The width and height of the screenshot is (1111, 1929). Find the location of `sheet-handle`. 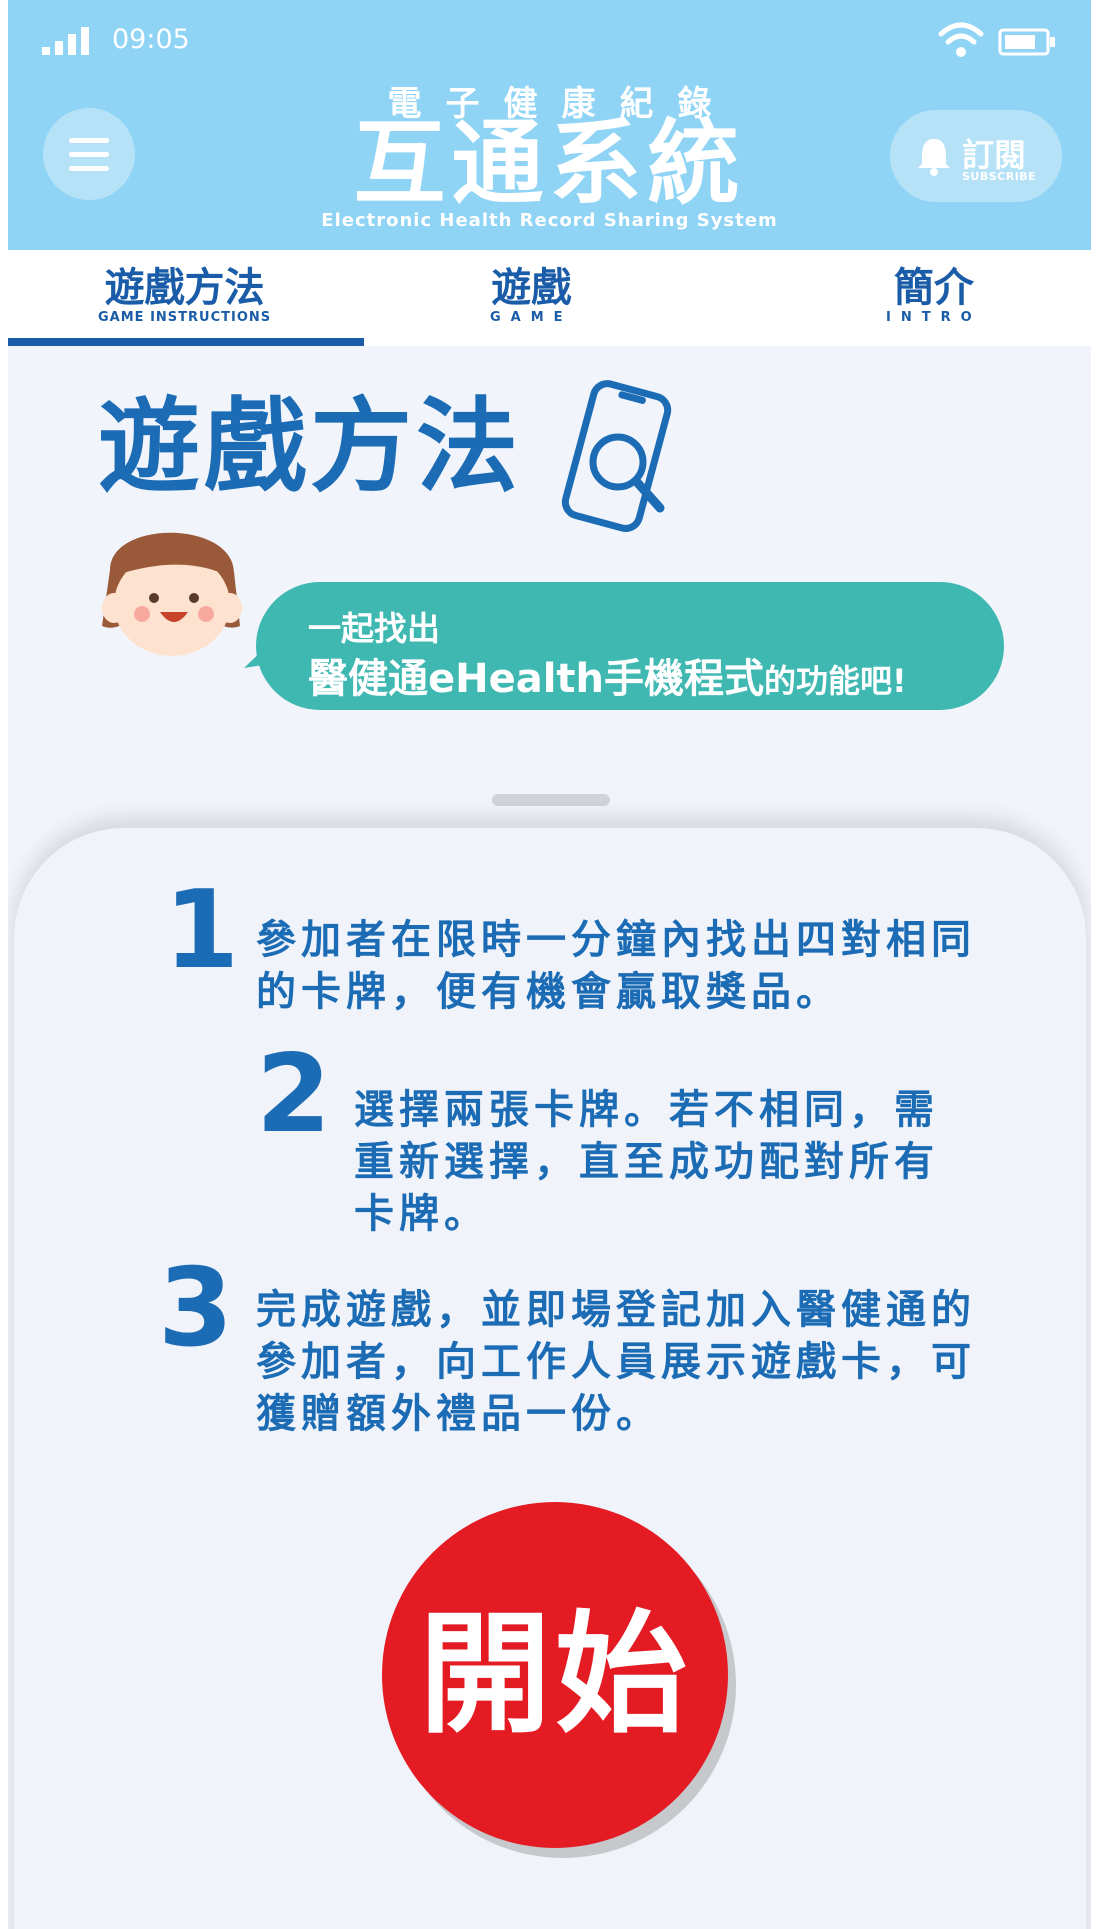

sheet-handle is located at coordinates (551, 800).